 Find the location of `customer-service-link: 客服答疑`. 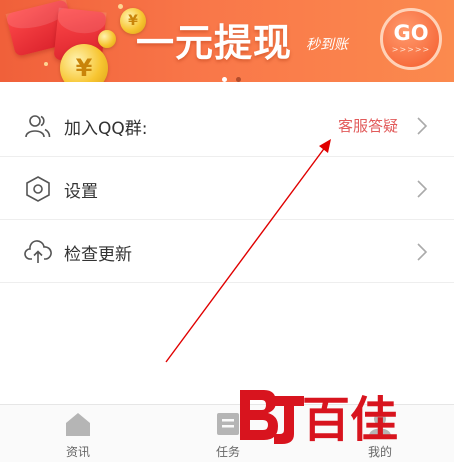

customer-service-link: 客服答疑 is located at coordinates (368, 125).